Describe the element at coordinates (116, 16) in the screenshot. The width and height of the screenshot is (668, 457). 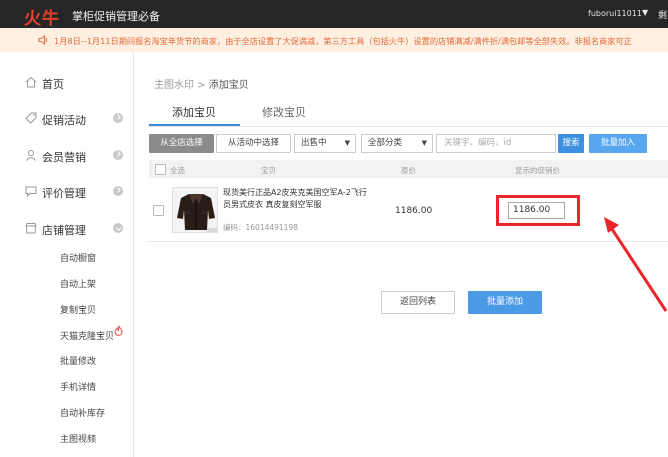
I see `app-title: 掌柜促销管理必备` at that location.